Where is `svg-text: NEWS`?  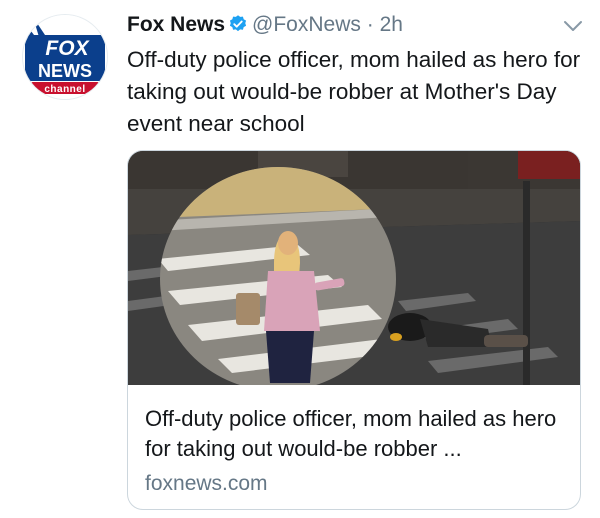 svg-text: NEWS is located at coordinates (65, 71).